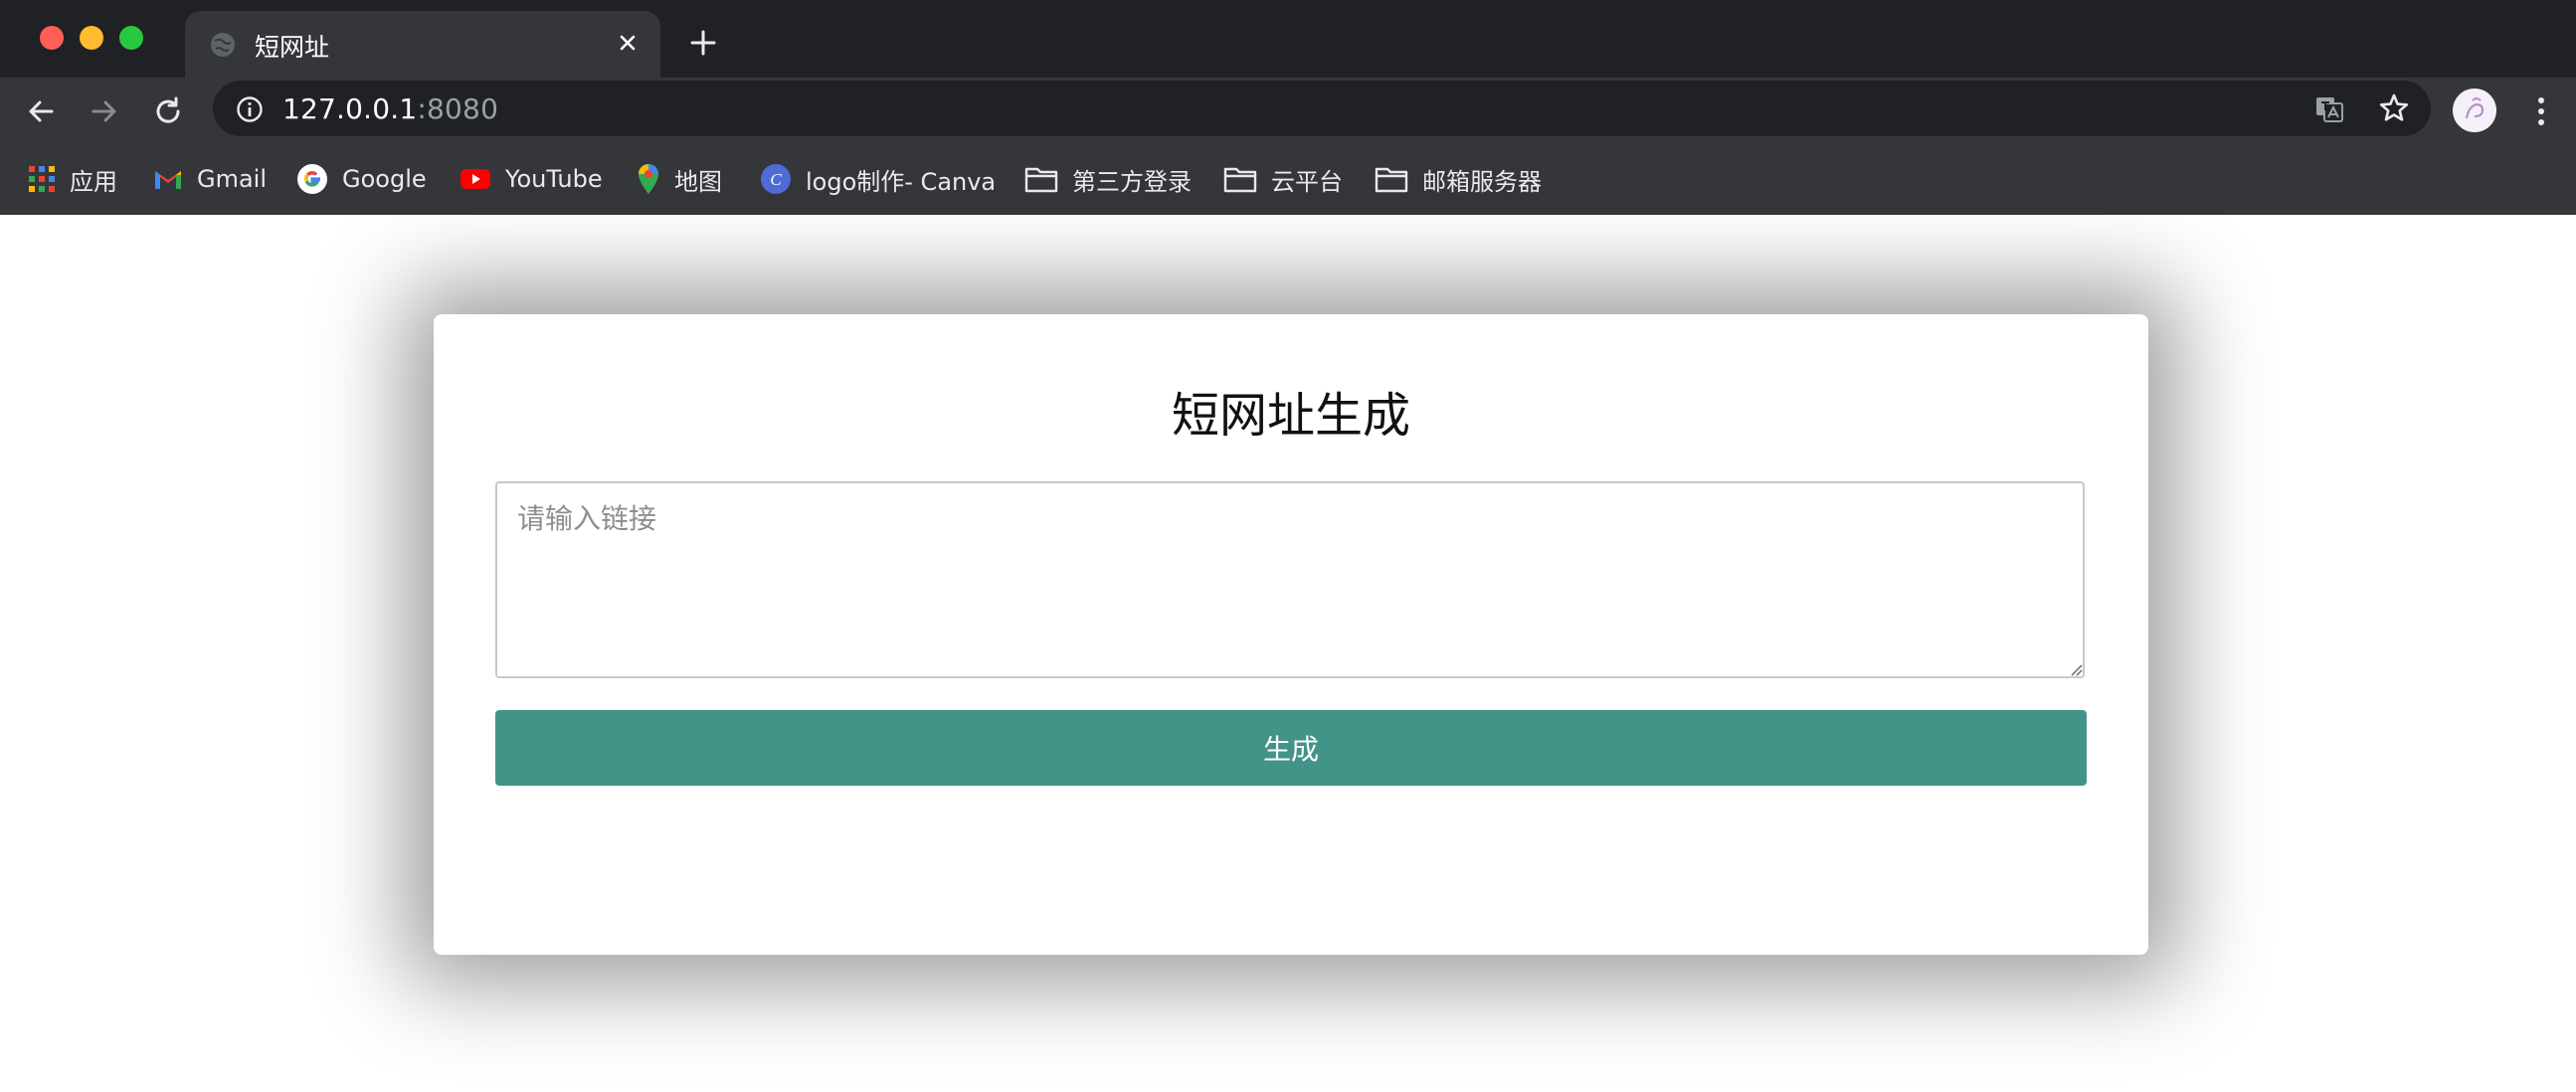  I want to click on apps-grid-icon, so click(42, 179).